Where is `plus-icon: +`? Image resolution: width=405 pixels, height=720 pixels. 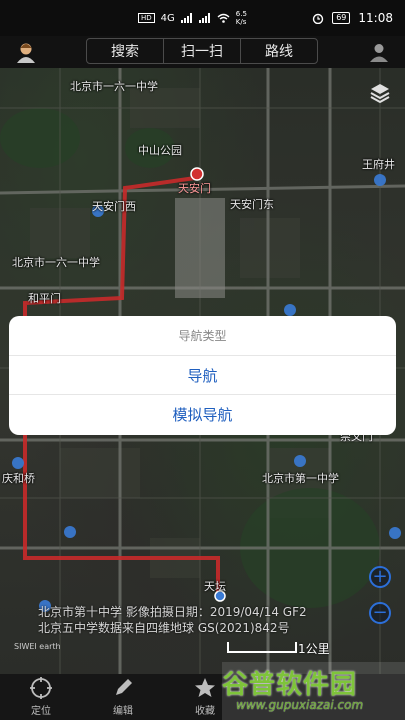 plus-icon: + is located at coordinates (380, 576).